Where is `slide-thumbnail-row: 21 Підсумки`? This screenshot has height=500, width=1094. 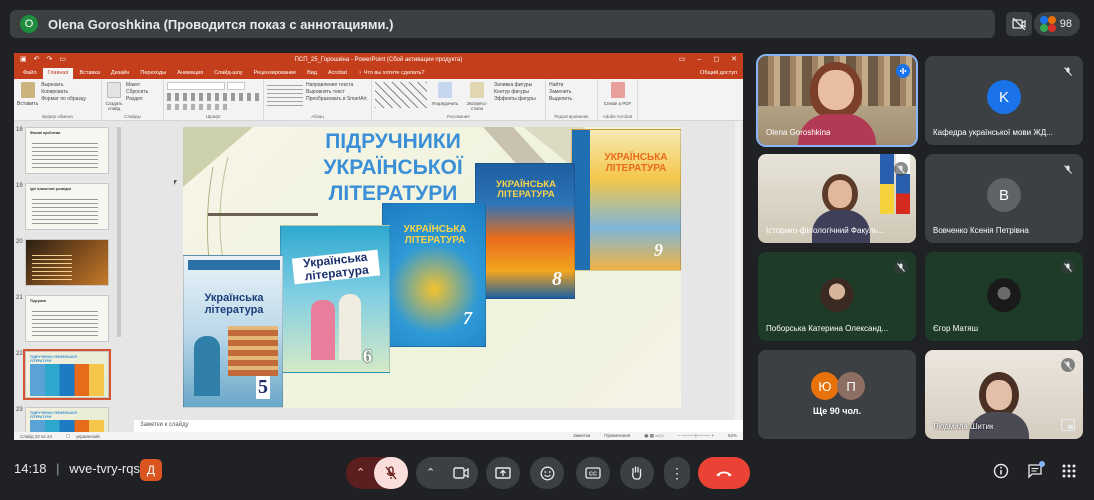
slide-thumbnail-row: 21 Підсумки is located at coordinates (64, 320).